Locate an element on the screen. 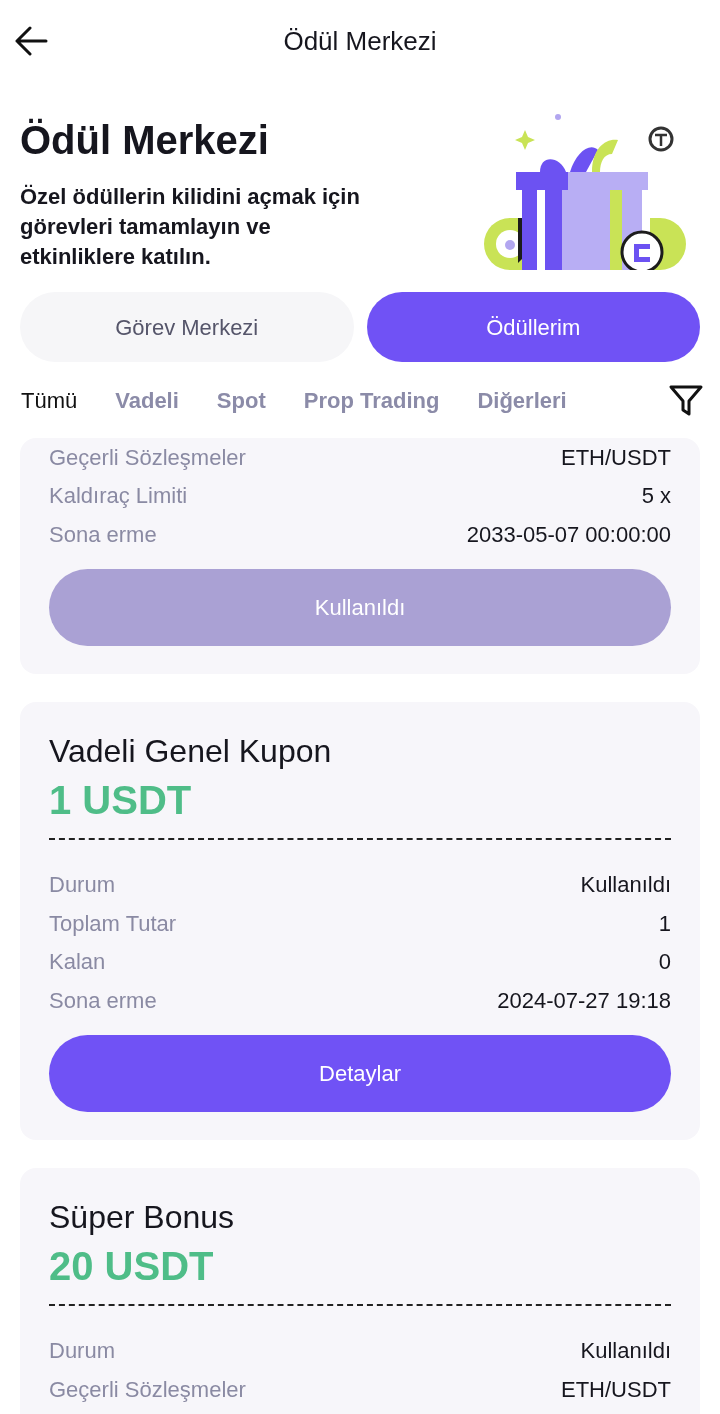 The height and width of the screenshot is (1414, 720). hero-title: Ödül Merkezi is located at coordinates (145, 140).